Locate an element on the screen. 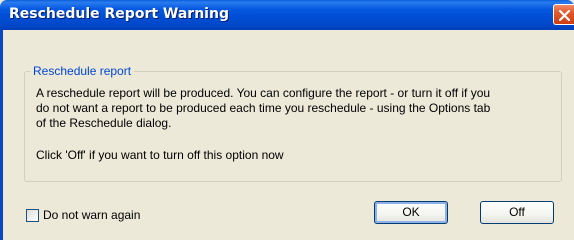 This screenshot has height=240, width=574. groupbox-legend: Reschedule report is located at coordinates (82, 71).